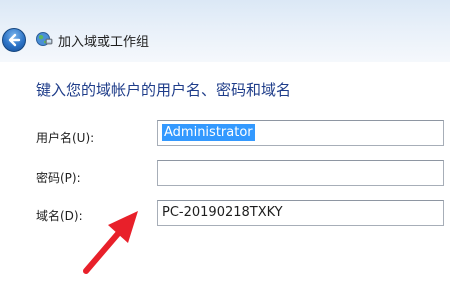 This screenshot has height=300, width=450. I want to click on window-title: 加入域或工作组, so click(104, 42).